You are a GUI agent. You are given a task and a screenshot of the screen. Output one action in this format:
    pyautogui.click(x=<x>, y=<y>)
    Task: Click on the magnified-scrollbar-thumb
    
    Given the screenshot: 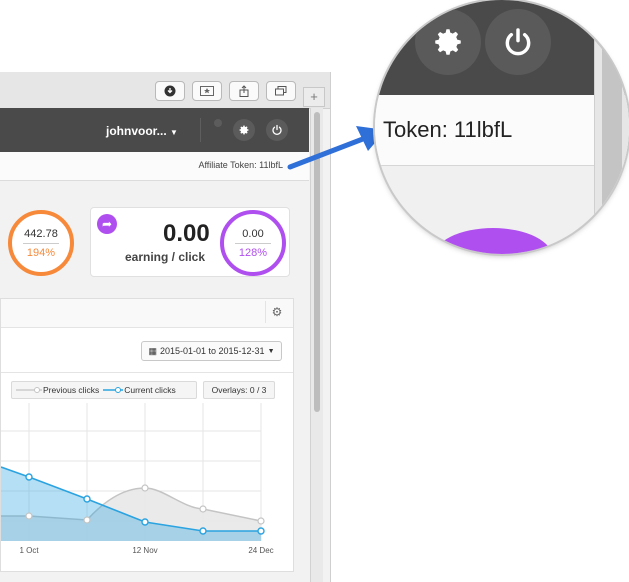 What is the action you would take?
    pyautogui.click(x=612, y=127)
    